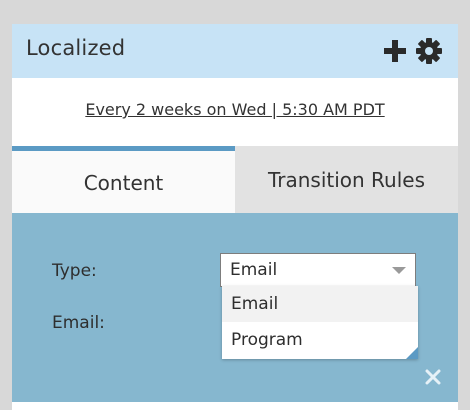 This screenshot has height=410, width=470. What do you see at coordinates (318, 270) in the screenshot?
I see `type-select: Email` at bounding box center [318, 270].